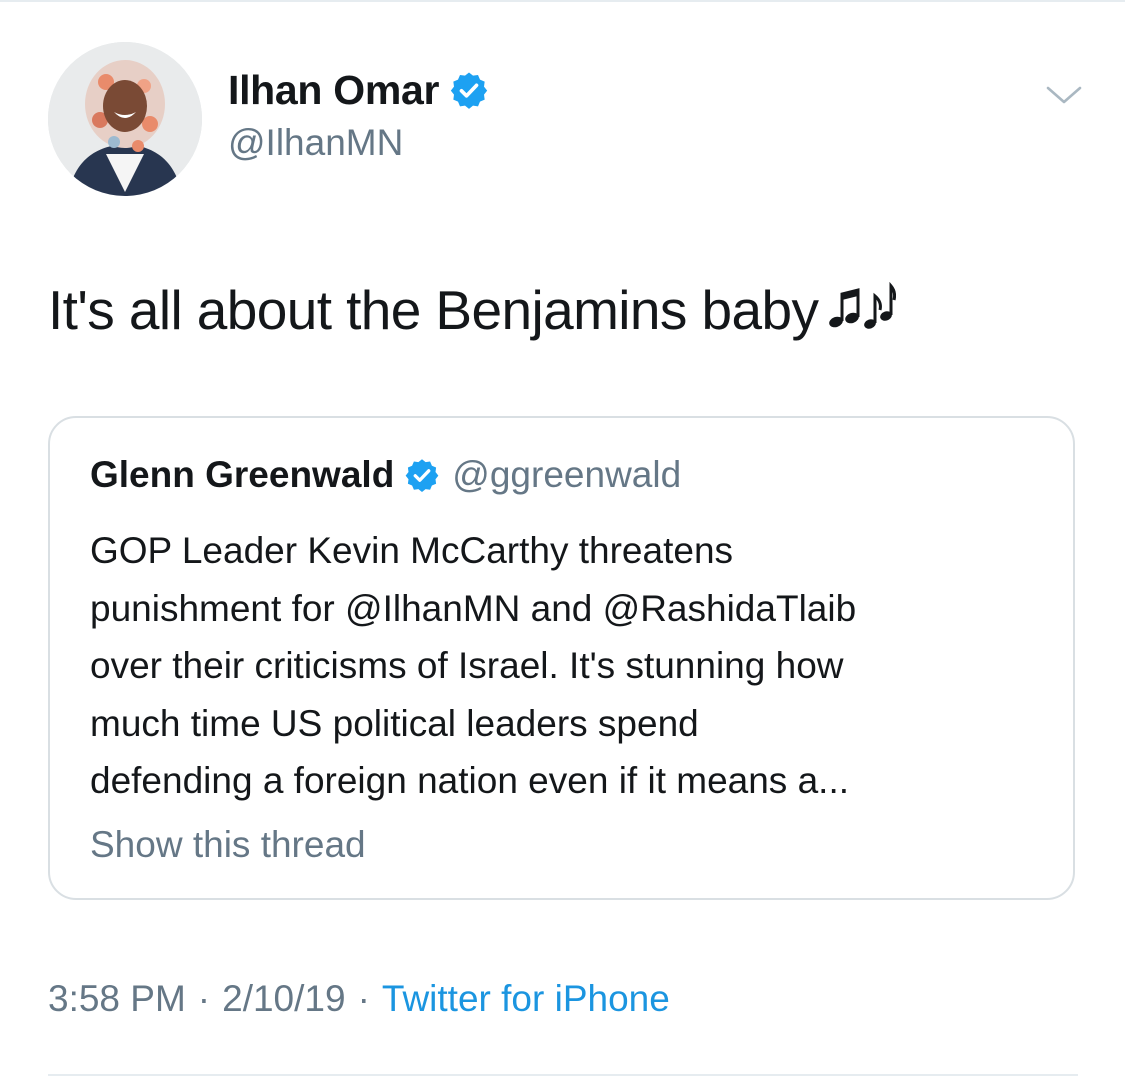  What do you see at coordinates (394, 723) in the screenshot?
I see `quoted-text-line: much time US political leaders spend` at bounding box center [394, 723].